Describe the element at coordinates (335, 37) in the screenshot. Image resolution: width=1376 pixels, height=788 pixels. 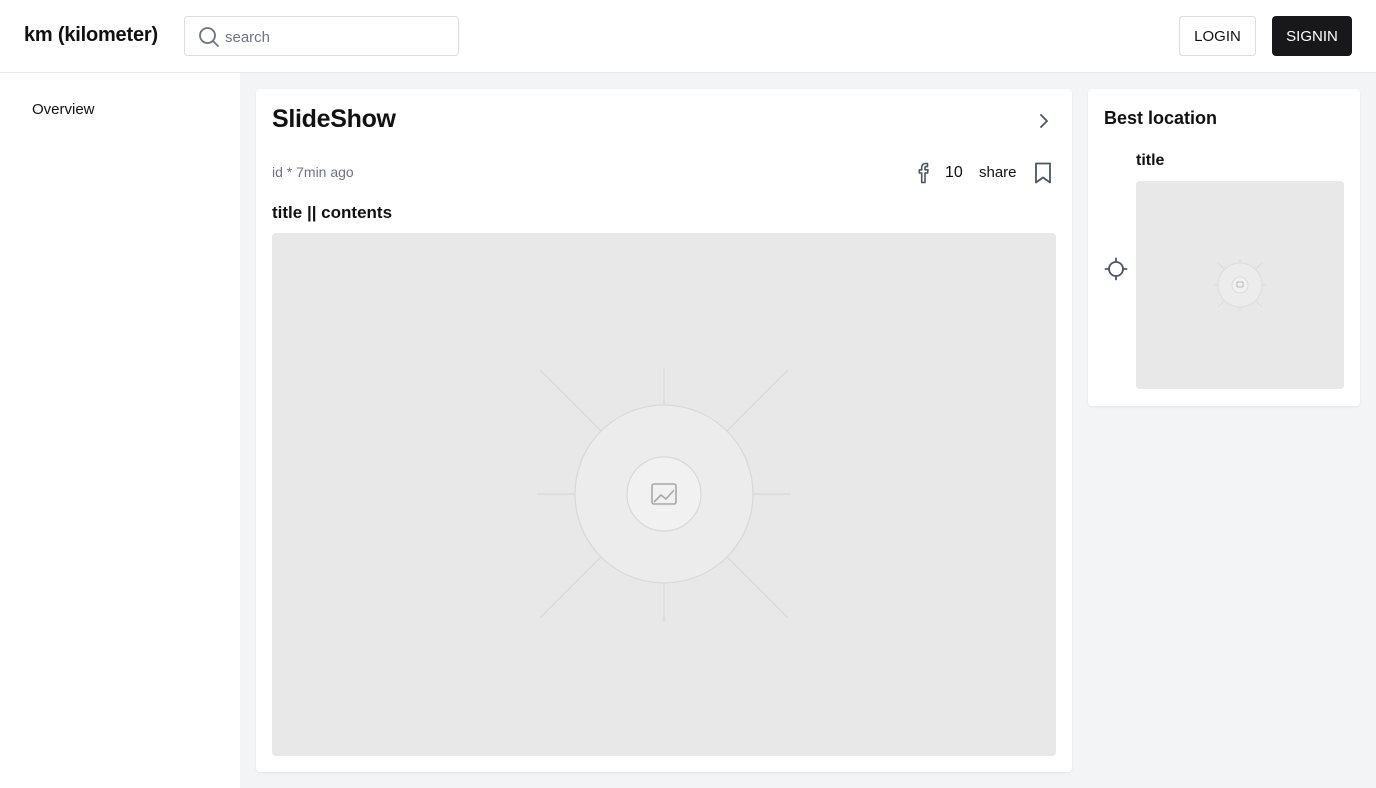
I see `search-input` at that location.